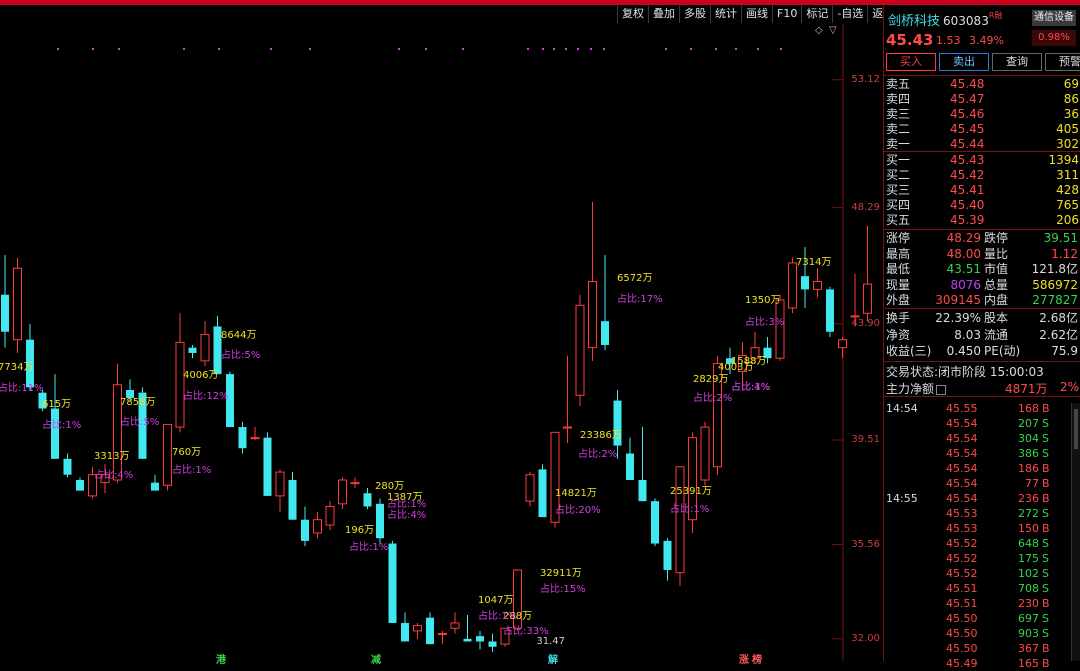  I want to click on buy-button: 买入, so click(911, 62).